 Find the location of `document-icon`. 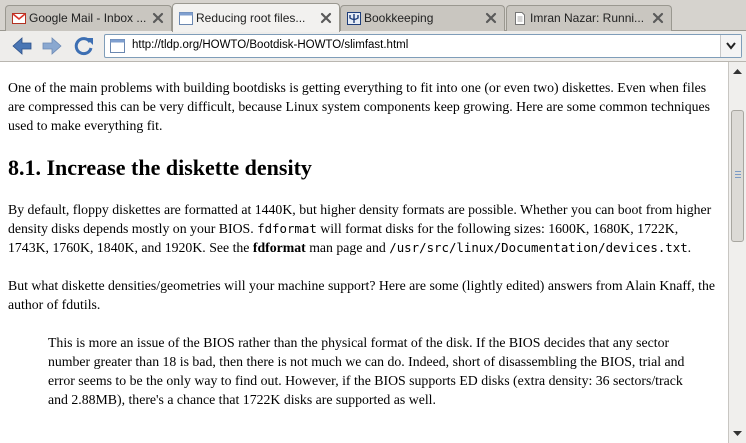

document-icon is located at coordinates (520, 18).